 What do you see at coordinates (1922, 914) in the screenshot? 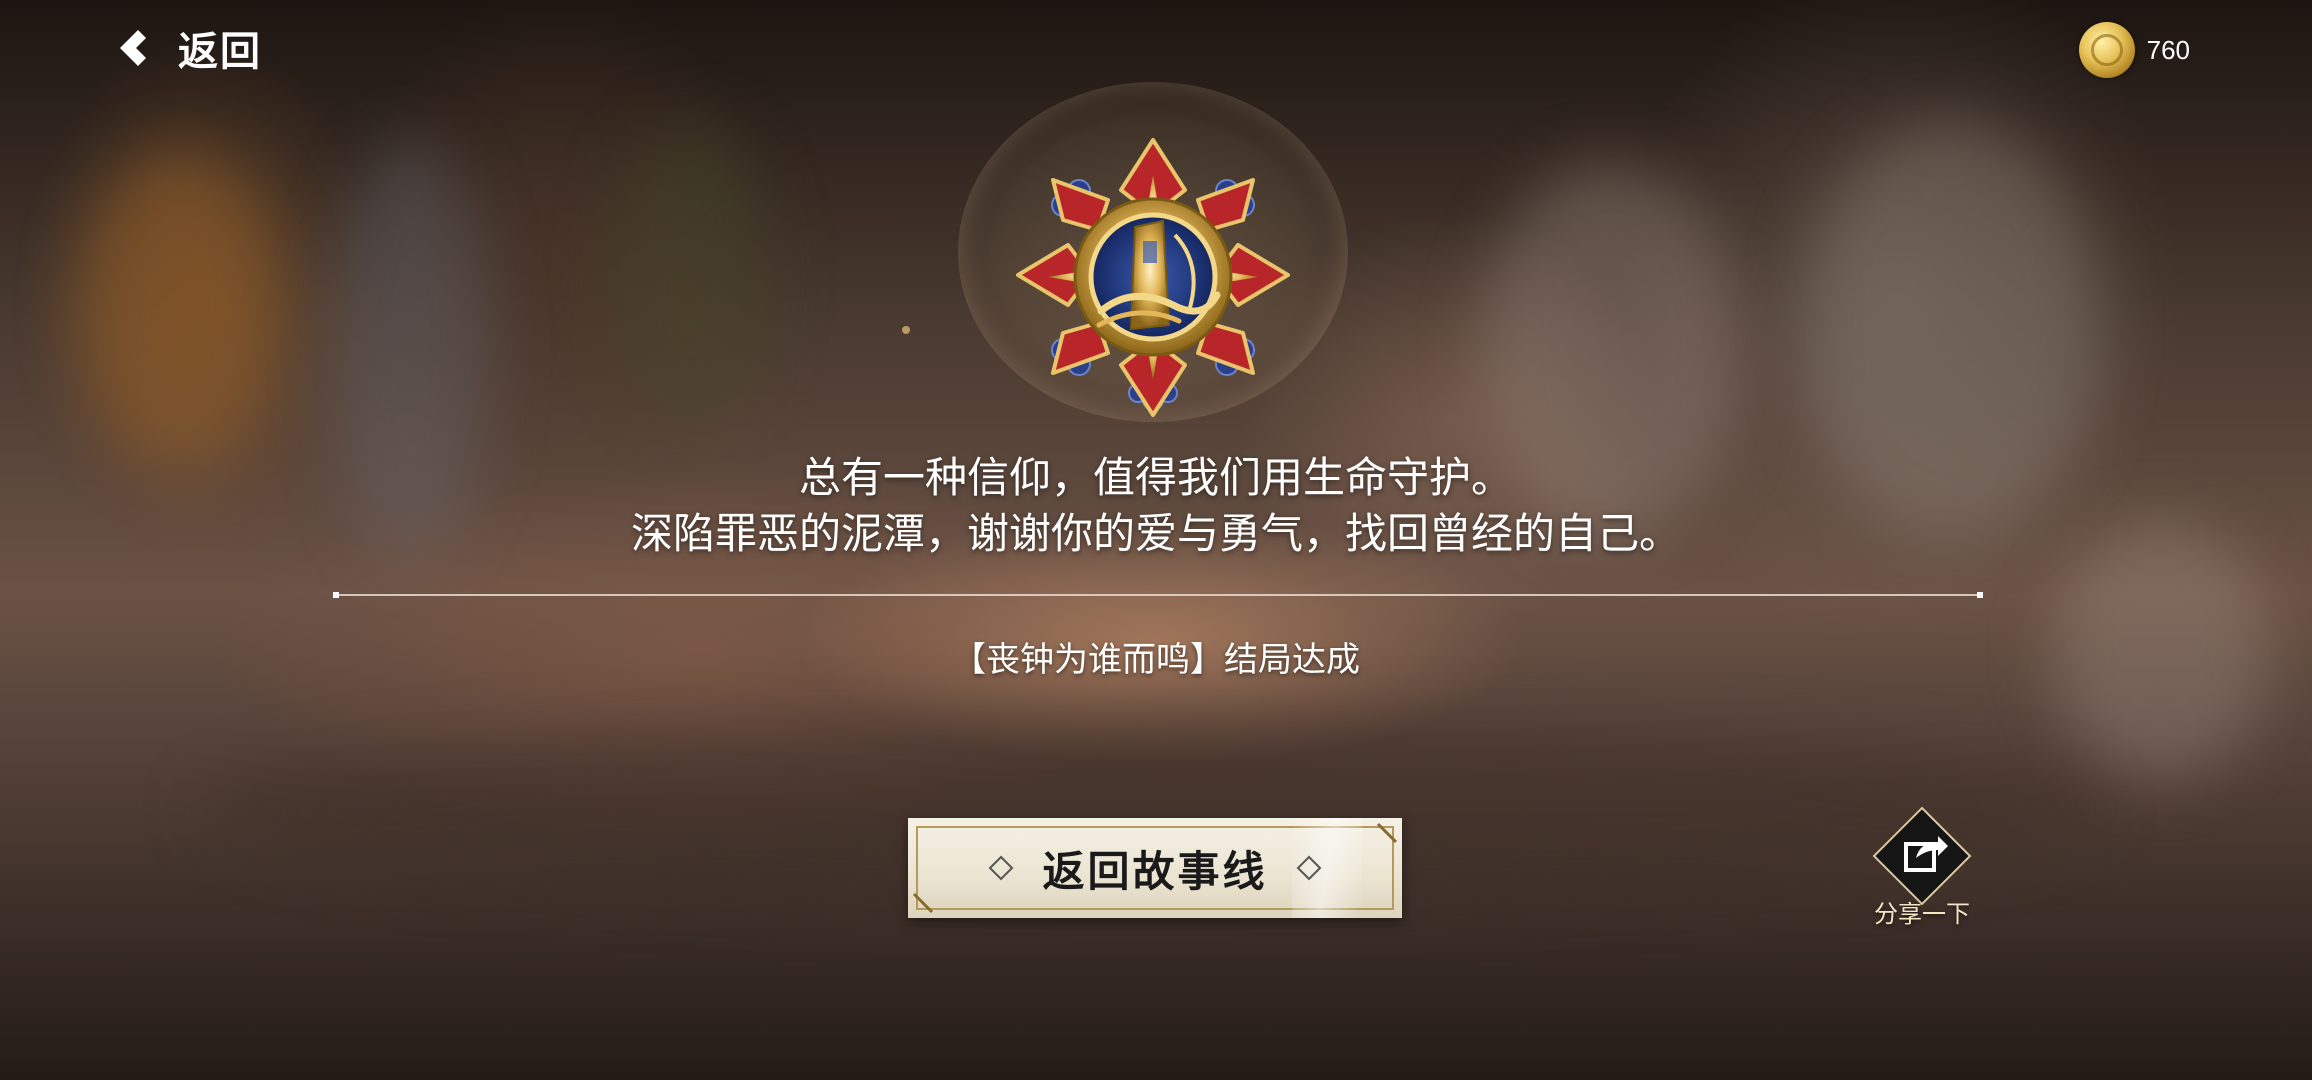
I see `share-label: 分享一下` at bounding box center [1922, 914].